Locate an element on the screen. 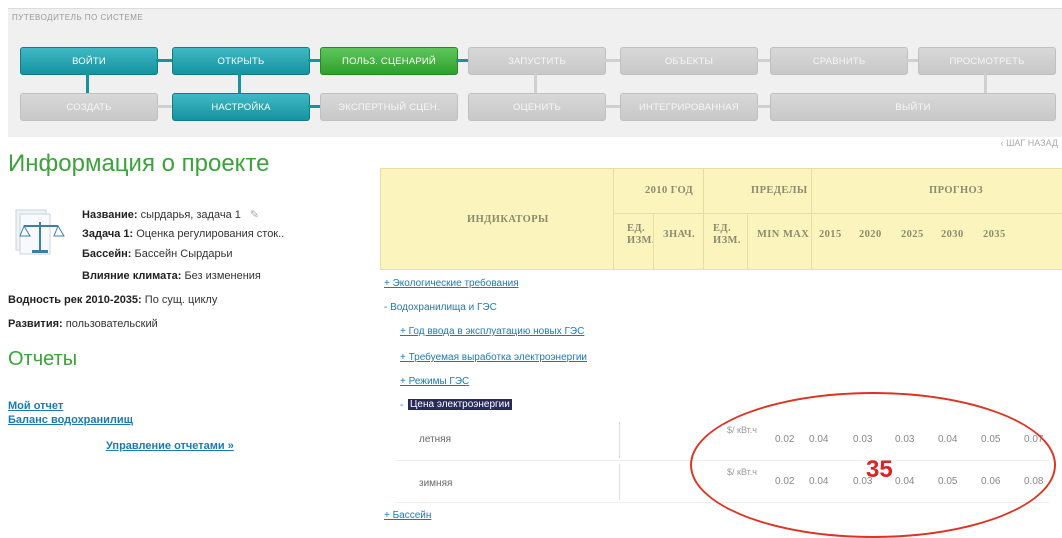 This screenshot has width=1062, height=538. tree-new-plants-year: + Год ввода в эксплуатацию новых ГЭС is located at coordinates (492, 331).